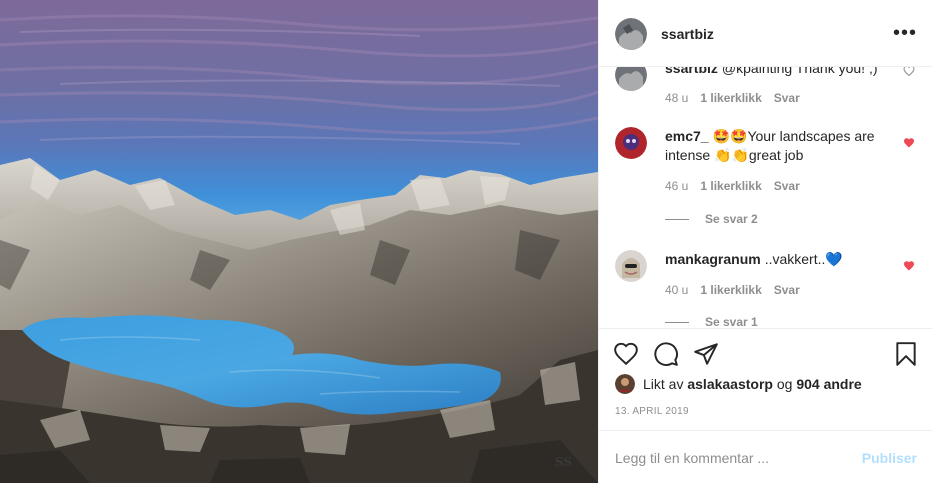 This screenshot has width=932, height=483. I want to click on comment-text: mankagranum ..vakkert..💙, so click(775, 259).